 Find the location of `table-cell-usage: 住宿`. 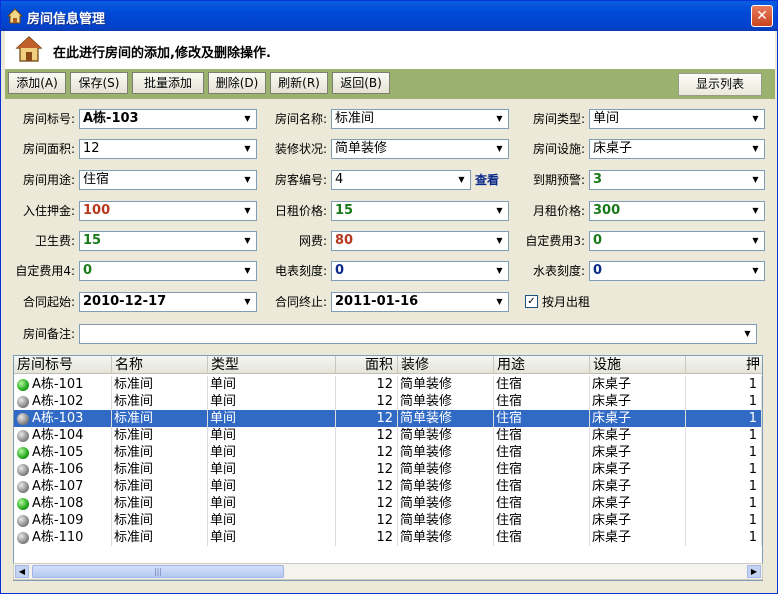

table-cell-usage: 住宿 is located at coordinates (542, 401).